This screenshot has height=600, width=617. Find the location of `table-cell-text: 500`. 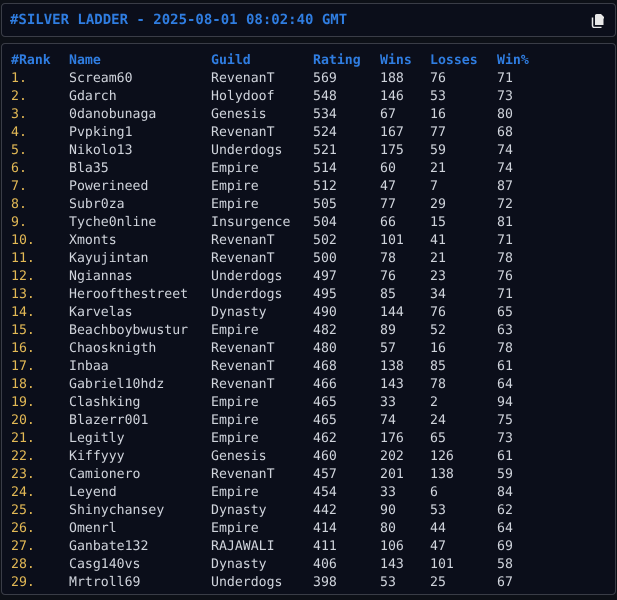

table-cell-text: 500 is located at coordinates (325, 259).